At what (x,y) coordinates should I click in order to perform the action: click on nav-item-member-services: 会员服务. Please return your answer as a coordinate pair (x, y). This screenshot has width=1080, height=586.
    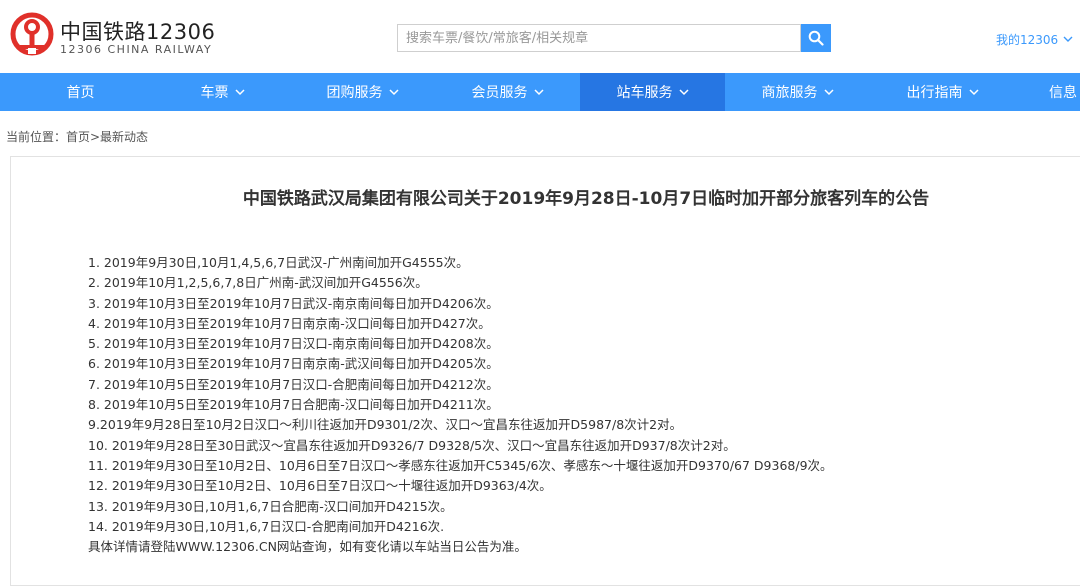
    Looking at the image, I should click on (507, 92).